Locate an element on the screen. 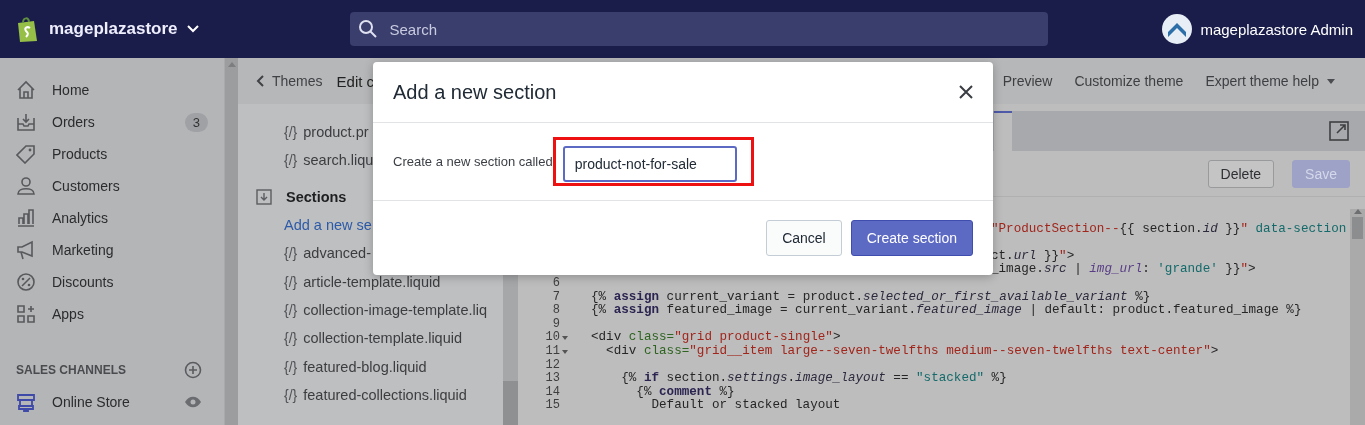 This screenshot has width=1365, height=425. nav-label: Apps is located at coordinates (68, 314).